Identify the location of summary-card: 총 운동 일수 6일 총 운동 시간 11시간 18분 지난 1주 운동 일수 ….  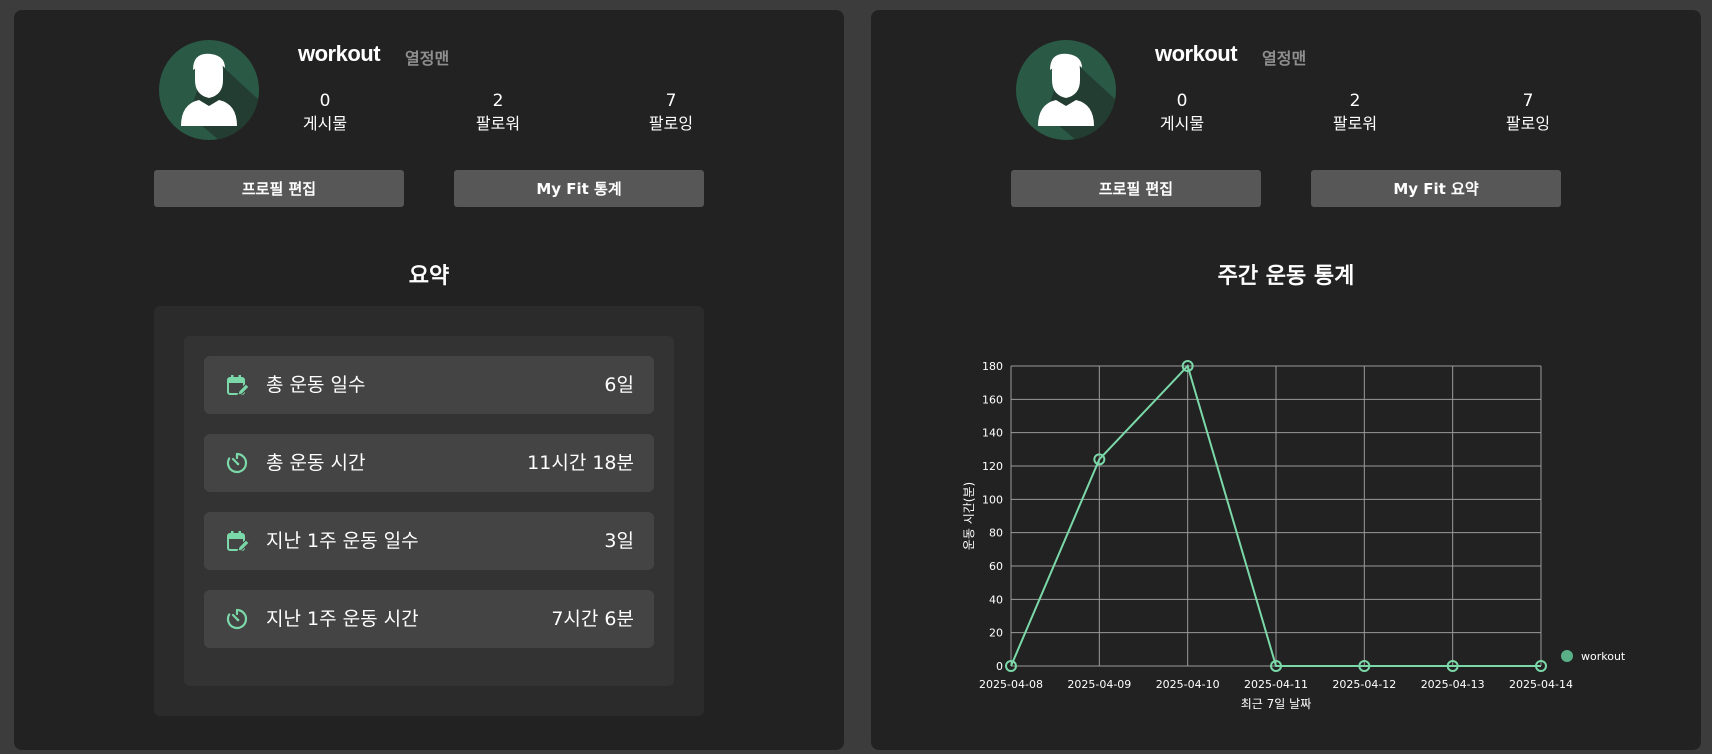
(429, 511).